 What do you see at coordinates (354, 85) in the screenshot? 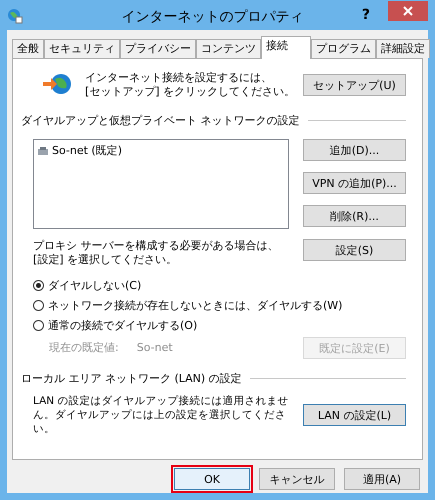
I see `setup-button: セットアップ(U)` at bounding box center [354, 85].